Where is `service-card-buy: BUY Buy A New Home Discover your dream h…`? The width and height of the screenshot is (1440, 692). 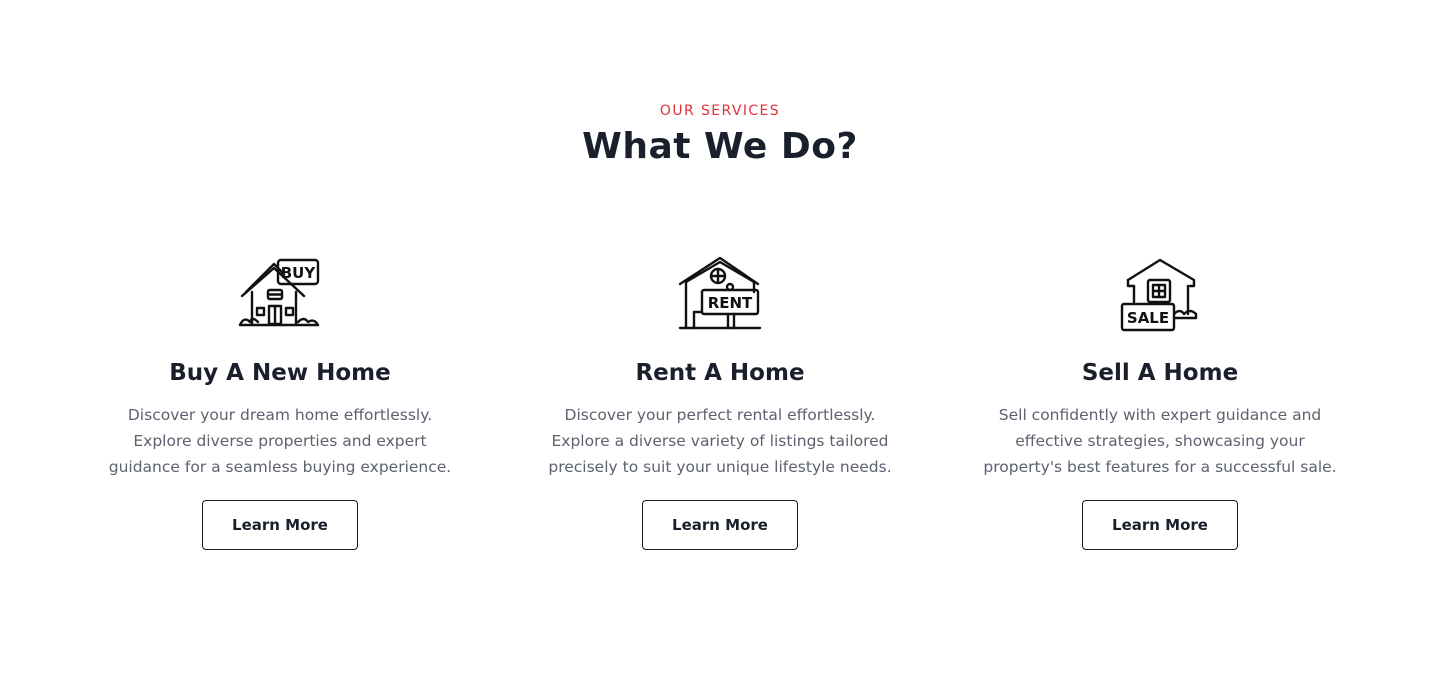
service-card-buy: BUY Buy A New Home Discover your dream h… is located at coordinates (280, 401).